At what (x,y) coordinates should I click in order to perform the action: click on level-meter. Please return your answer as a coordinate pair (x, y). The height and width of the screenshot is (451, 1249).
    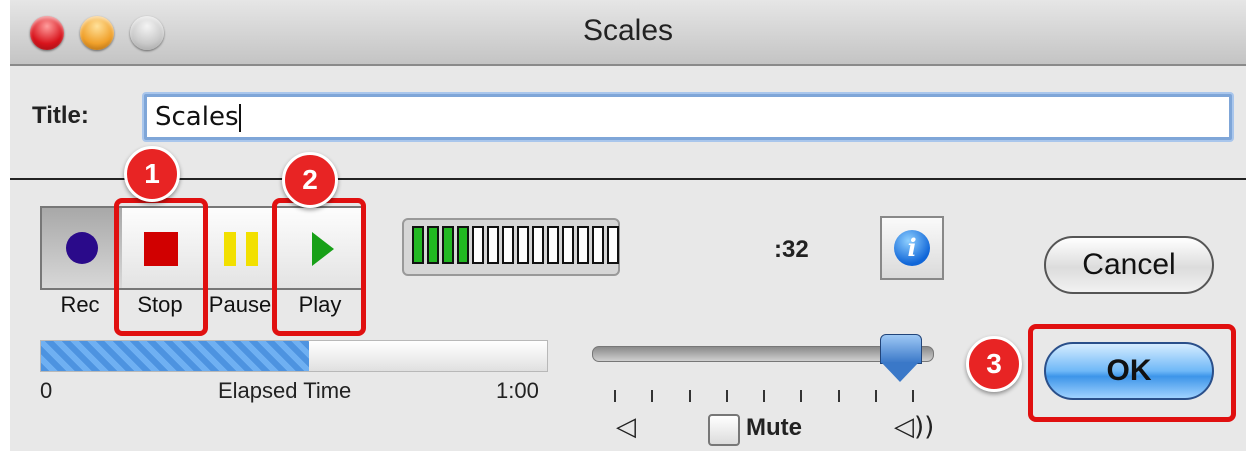
    Looking at the image, I should click on (511, 247).